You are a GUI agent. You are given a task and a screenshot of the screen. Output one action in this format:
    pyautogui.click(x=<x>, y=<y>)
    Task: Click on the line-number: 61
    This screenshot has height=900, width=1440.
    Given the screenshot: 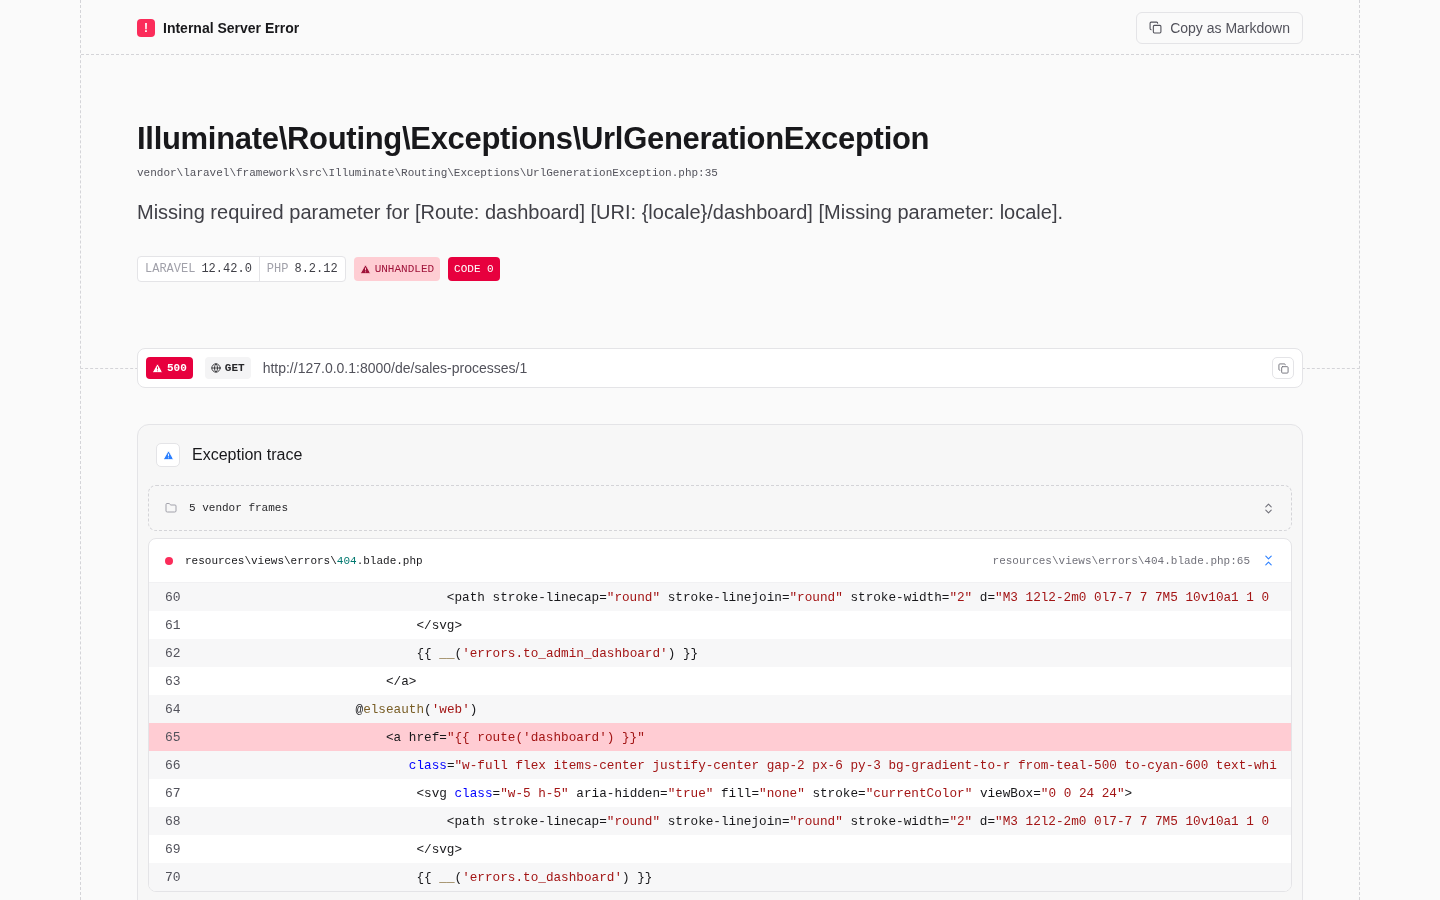 What is the action you would take?
    pyautogui.click(x=173, y=625)
    